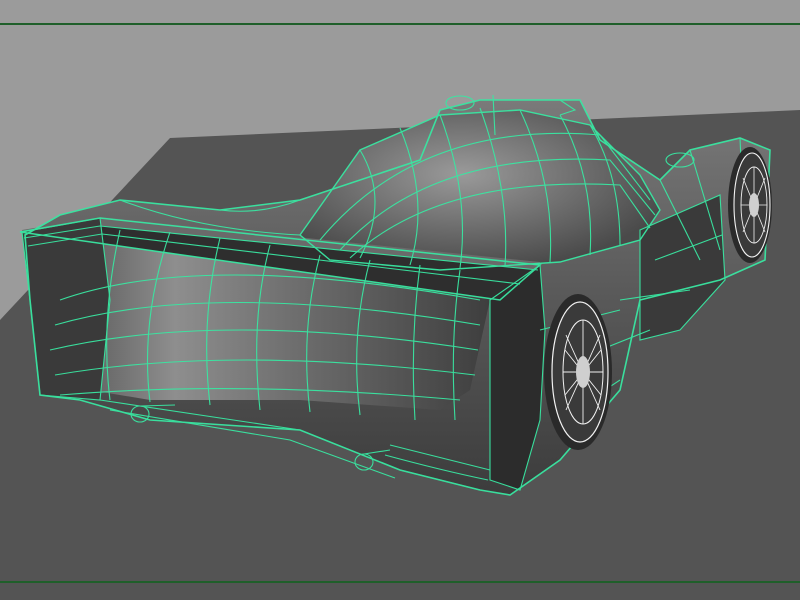 The image size is (800, 600). What do you see at coordinates (750, 205) in the screenshot?
I see `front-right-wheel` at bounding box center [750, 205].